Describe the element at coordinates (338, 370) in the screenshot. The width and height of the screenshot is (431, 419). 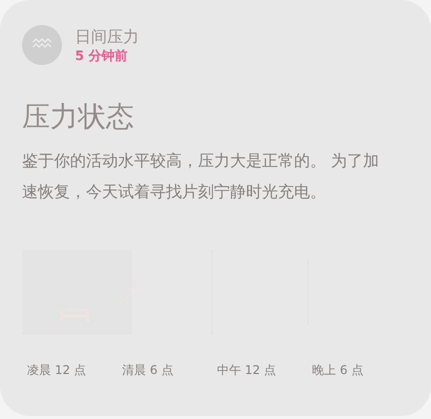
I see `axis-label: 晚上 6 点` at that location.